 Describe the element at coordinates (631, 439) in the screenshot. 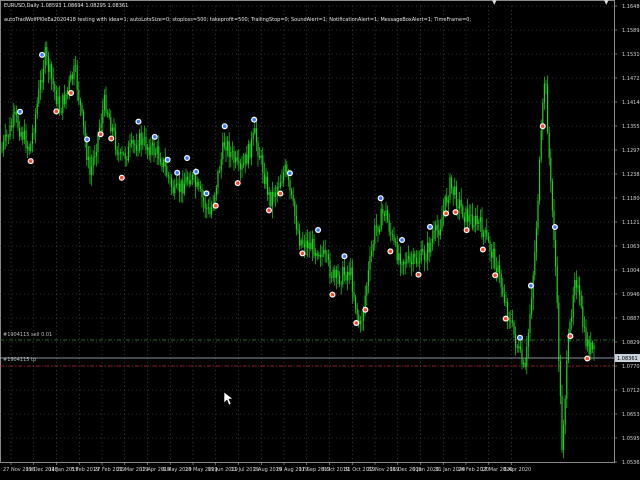

I see `price-label: 1.05950` at that location.